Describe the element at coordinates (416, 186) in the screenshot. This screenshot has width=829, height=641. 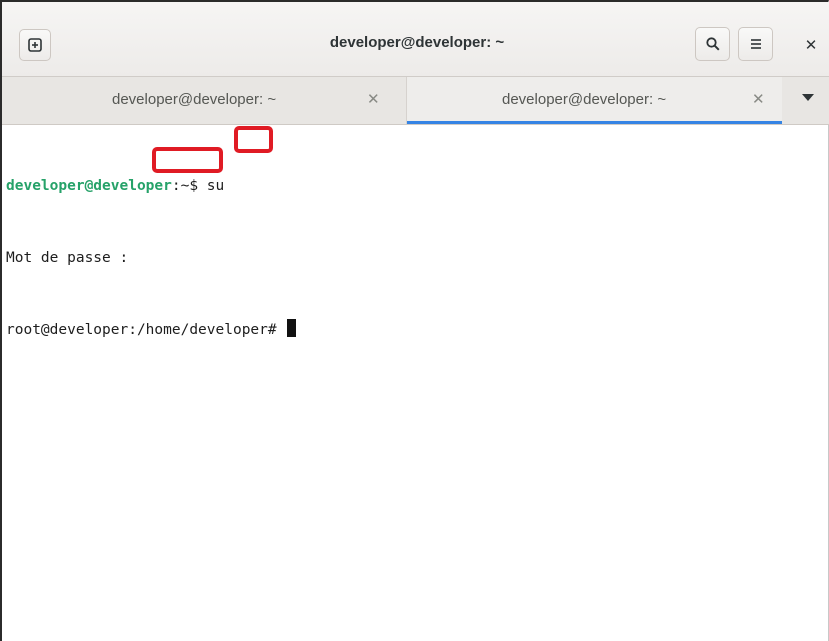
I see `terminal-line-1: developer@developer:~$ su` at that location.